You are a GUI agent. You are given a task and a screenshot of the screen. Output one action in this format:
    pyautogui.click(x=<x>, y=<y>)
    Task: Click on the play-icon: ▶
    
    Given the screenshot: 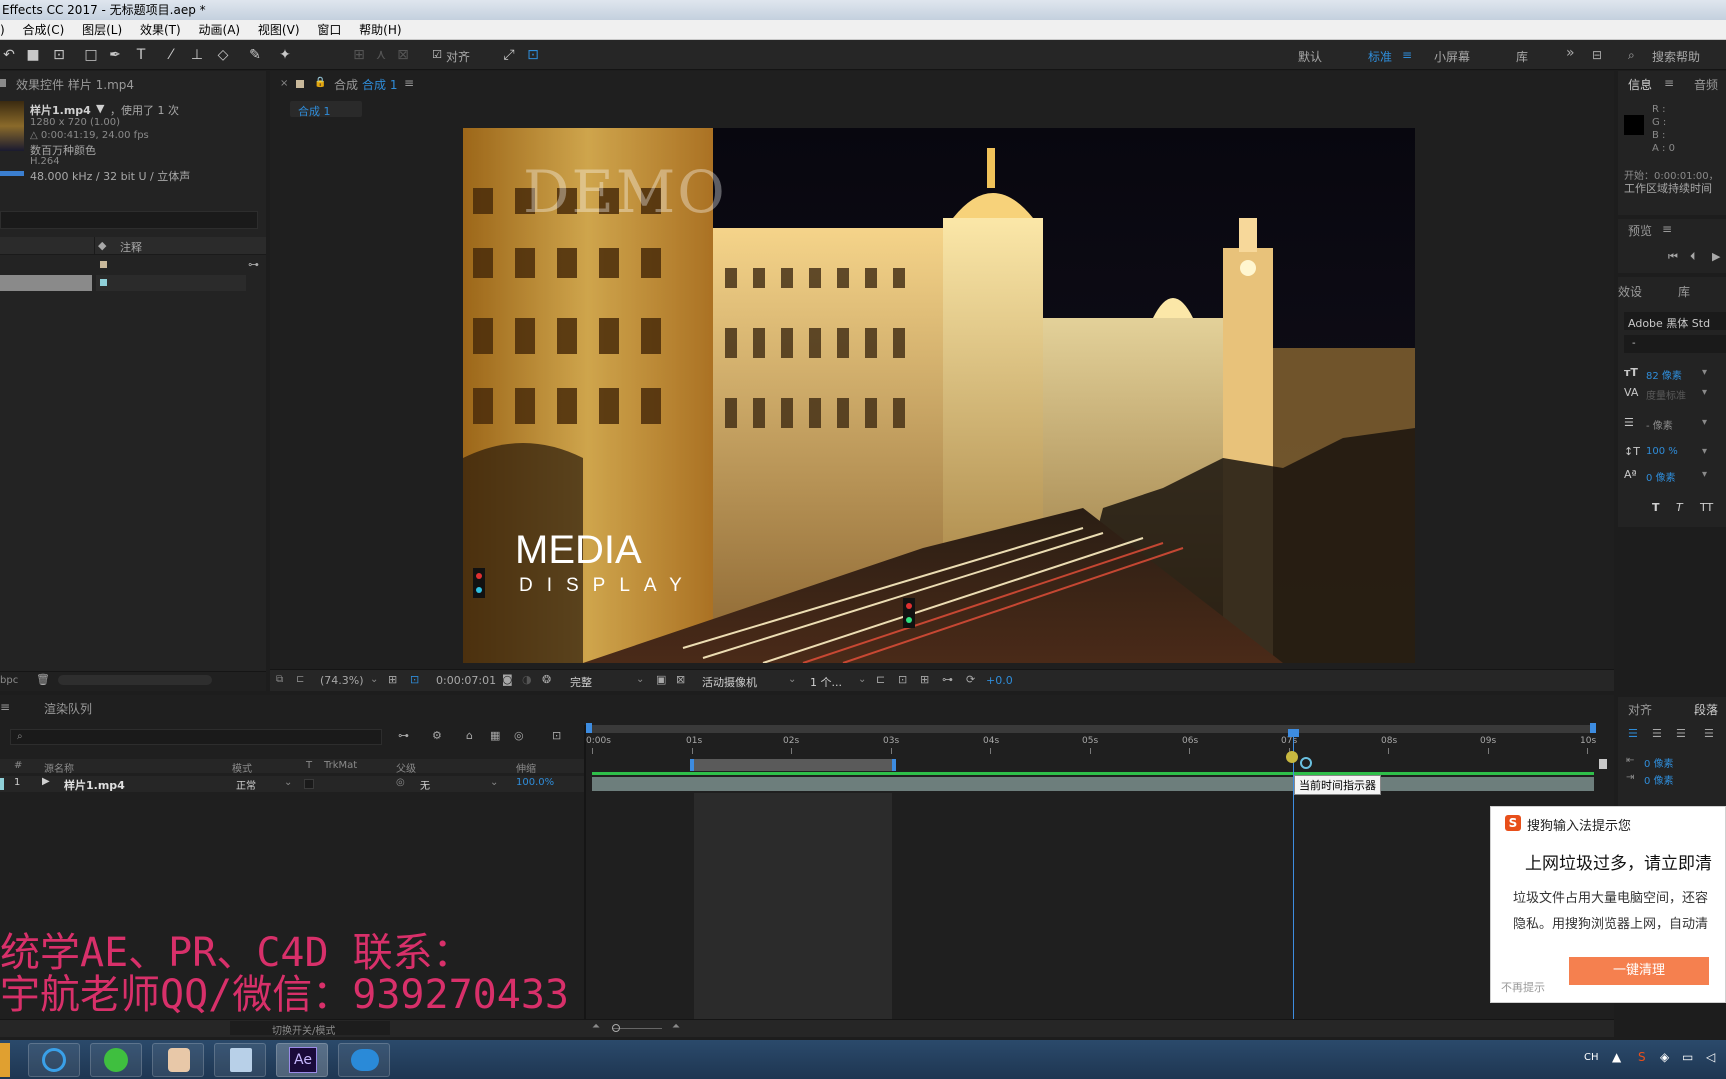 What is the action you would take?
    pyautogui.click(x=1716, y=256)
    